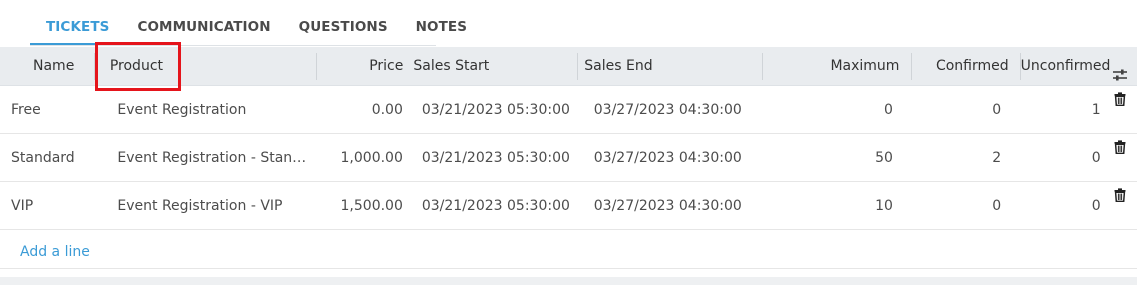 This screenshot has height=285, width=1137. What do you see at coordinates (1120, 69) in the screenshot?
I see `sliders-icon` at bounding box center [1120, 69].